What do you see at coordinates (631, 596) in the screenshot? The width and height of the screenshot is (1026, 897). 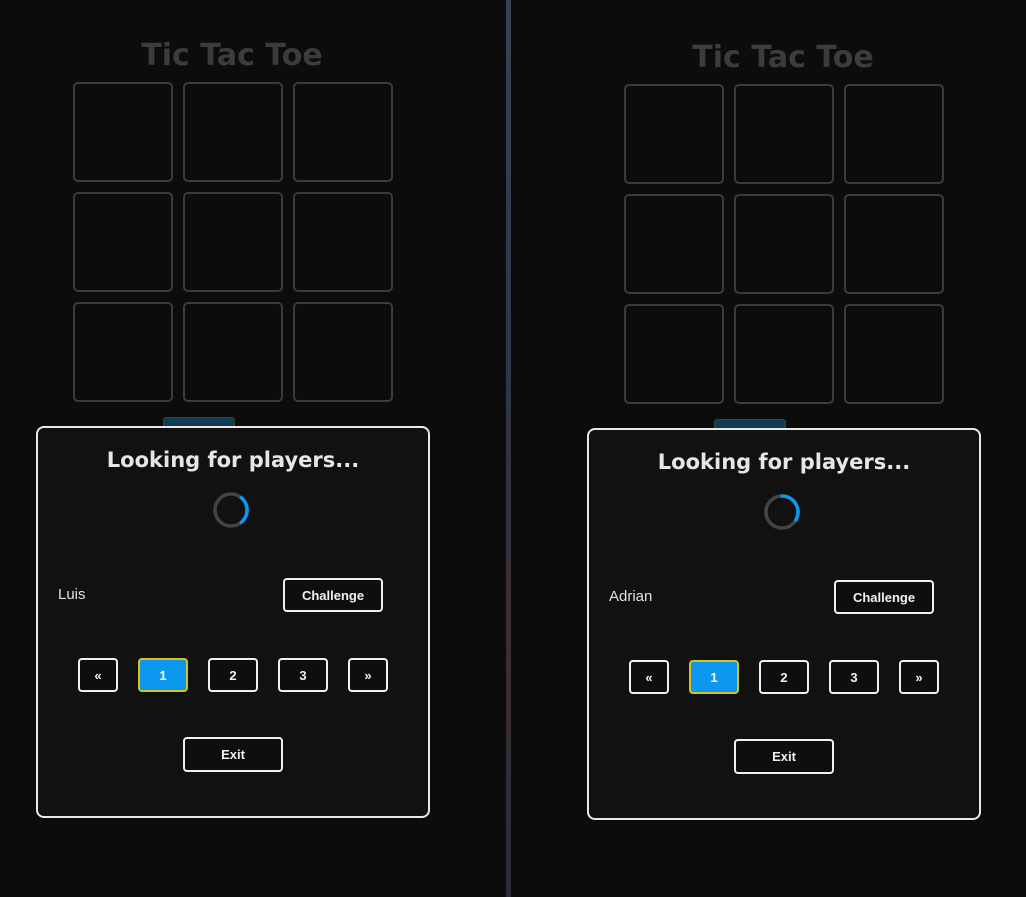 I see `player-name: Adrian` at bounding box center [631, 596].